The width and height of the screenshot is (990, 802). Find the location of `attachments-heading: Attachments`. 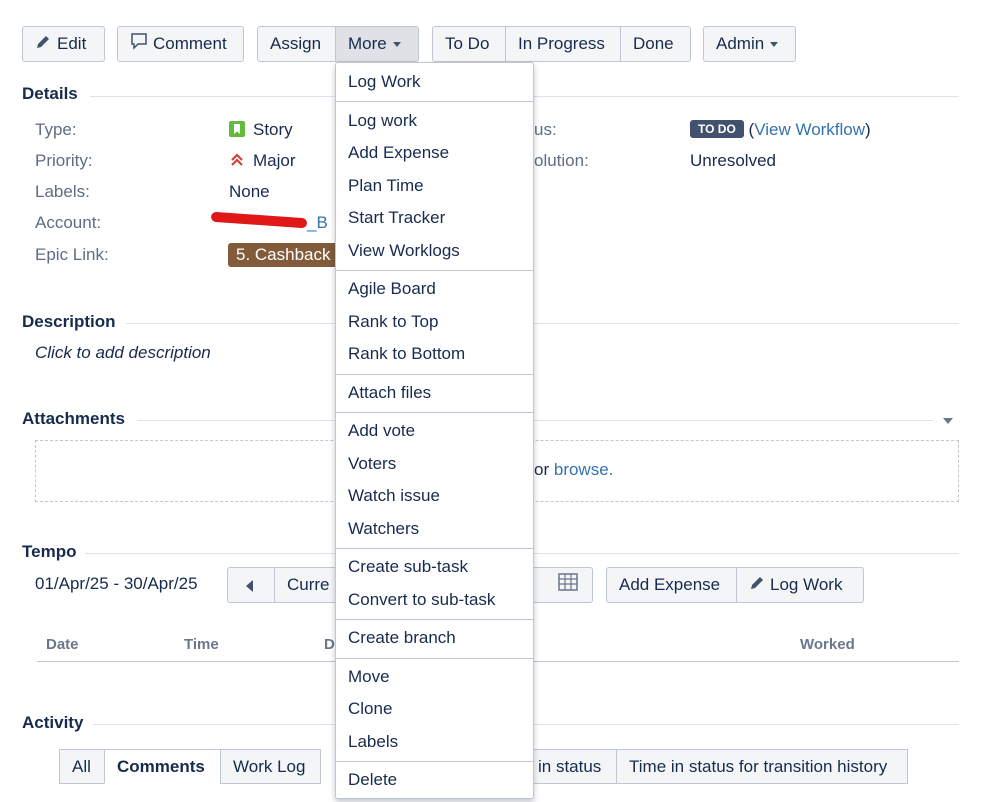

attachments-heading: Attachments is located at coordinates (73, 418).